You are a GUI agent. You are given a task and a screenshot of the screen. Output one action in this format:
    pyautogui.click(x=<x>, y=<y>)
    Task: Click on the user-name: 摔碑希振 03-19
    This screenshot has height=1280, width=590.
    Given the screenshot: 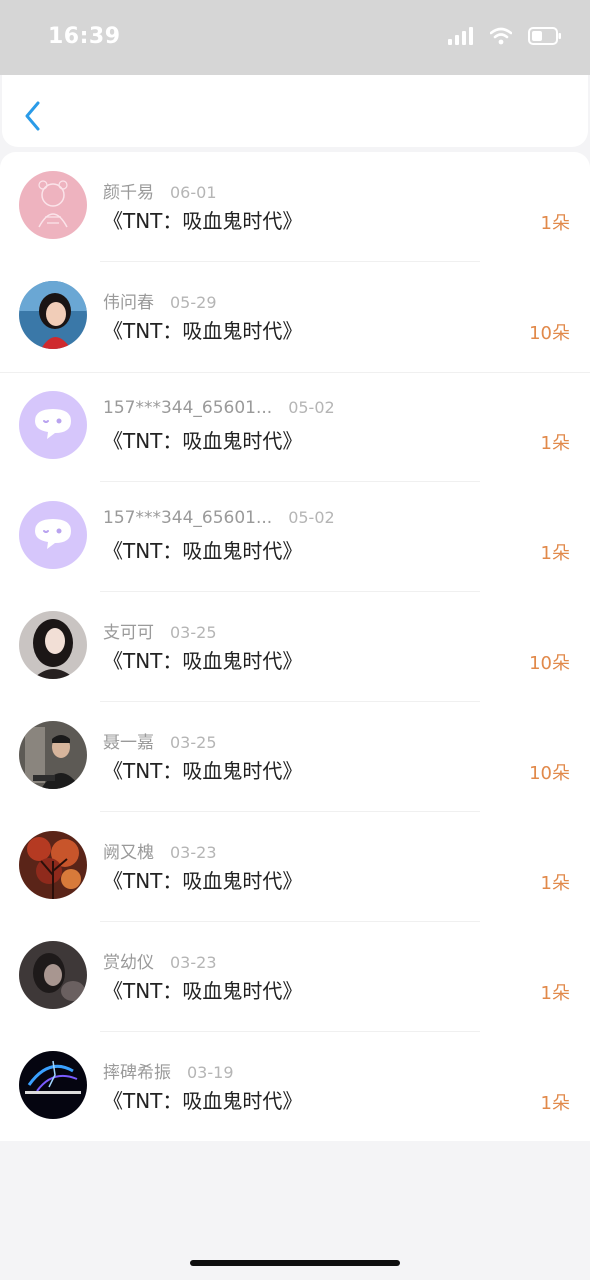 What is the action you would take?
    pyautogui.click(x=168, y=1073)
    